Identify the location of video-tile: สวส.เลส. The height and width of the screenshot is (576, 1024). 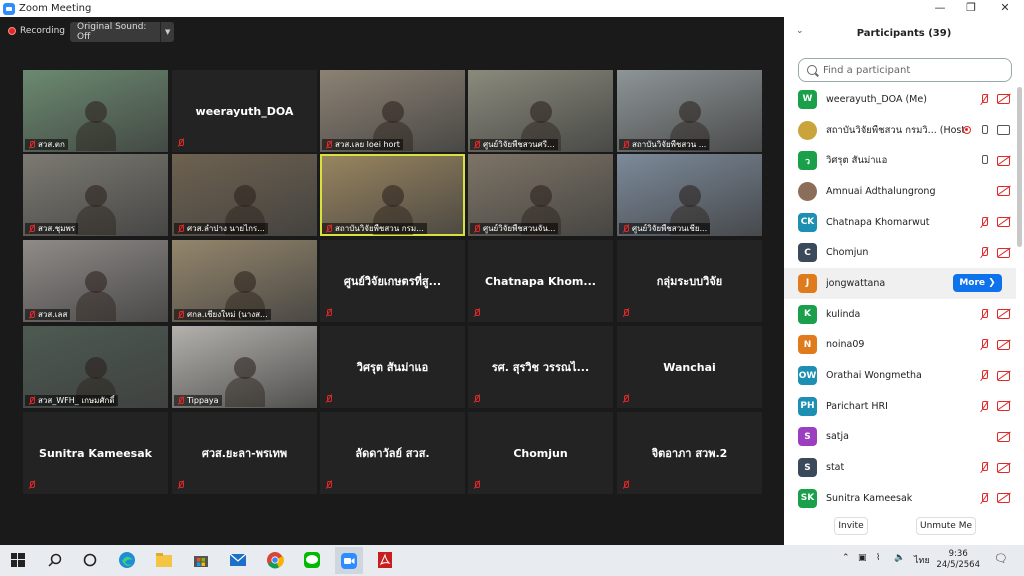
(95, 281).